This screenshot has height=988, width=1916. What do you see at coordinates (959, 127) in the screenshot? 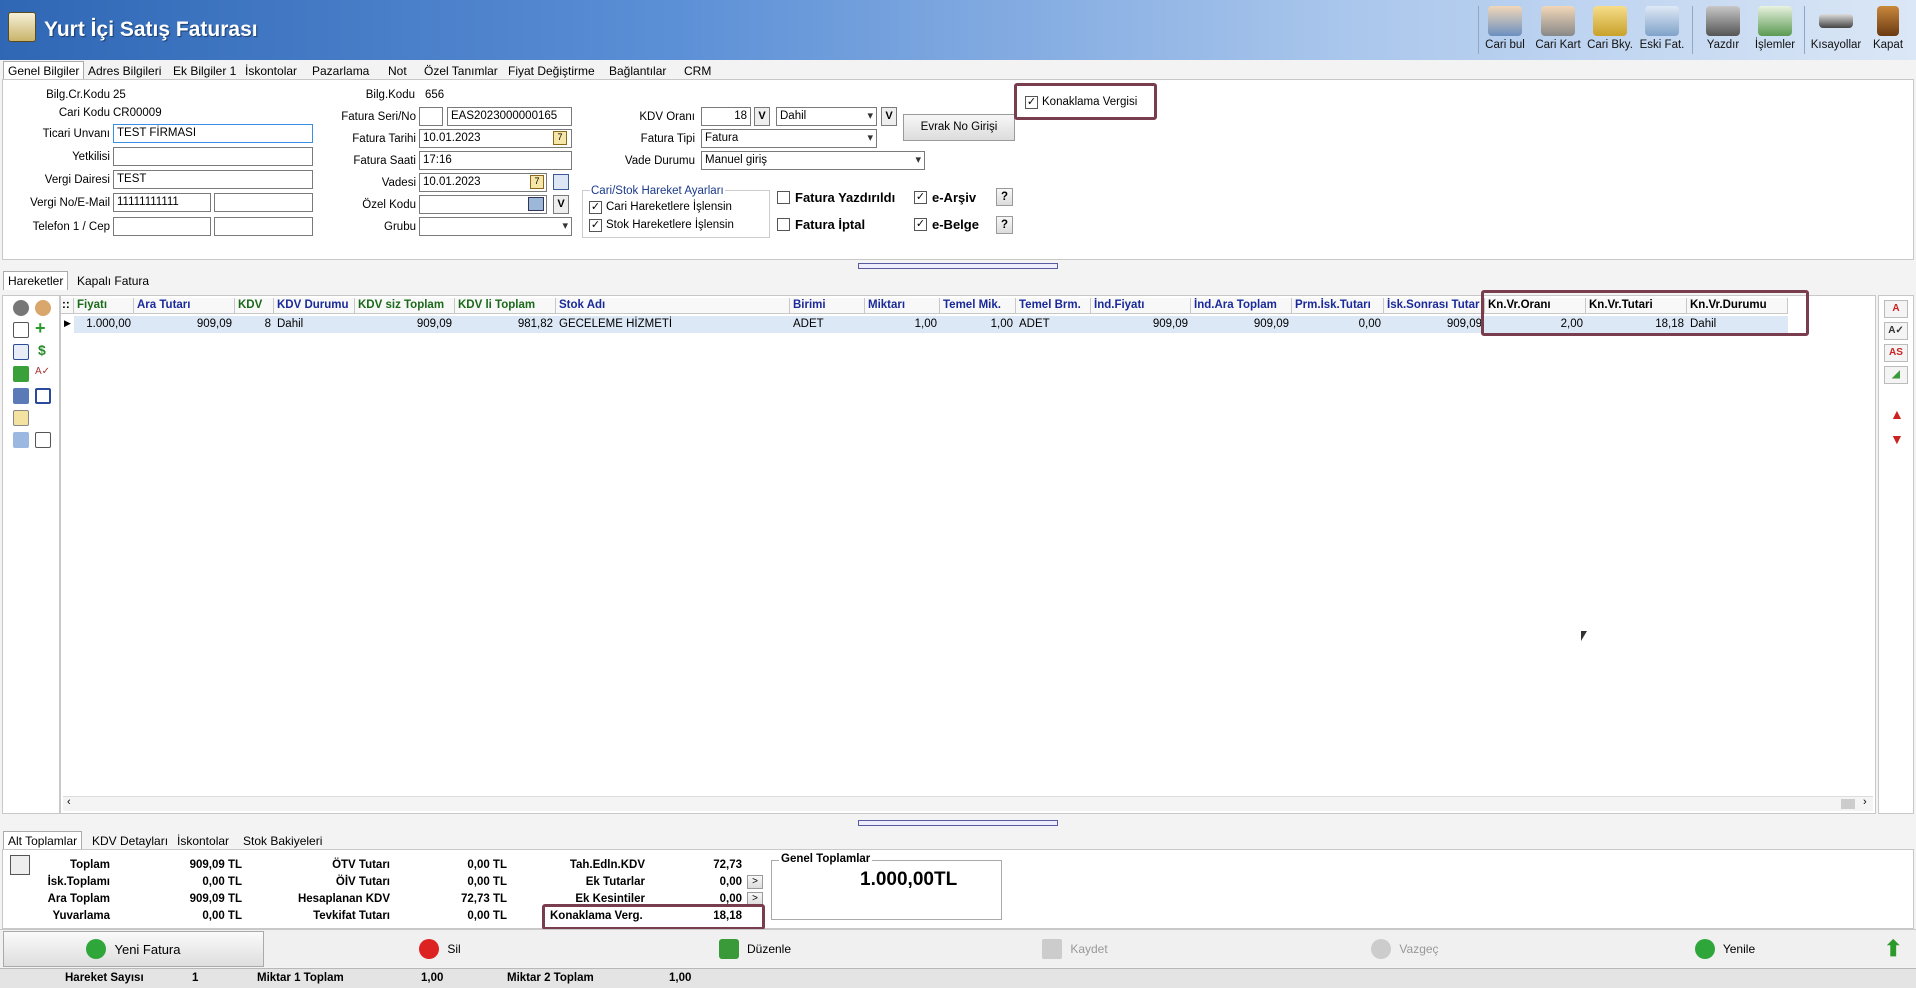
I see `evrak-no-girisi-button: Evrak No Girişi` at bounding box center [959, 127].